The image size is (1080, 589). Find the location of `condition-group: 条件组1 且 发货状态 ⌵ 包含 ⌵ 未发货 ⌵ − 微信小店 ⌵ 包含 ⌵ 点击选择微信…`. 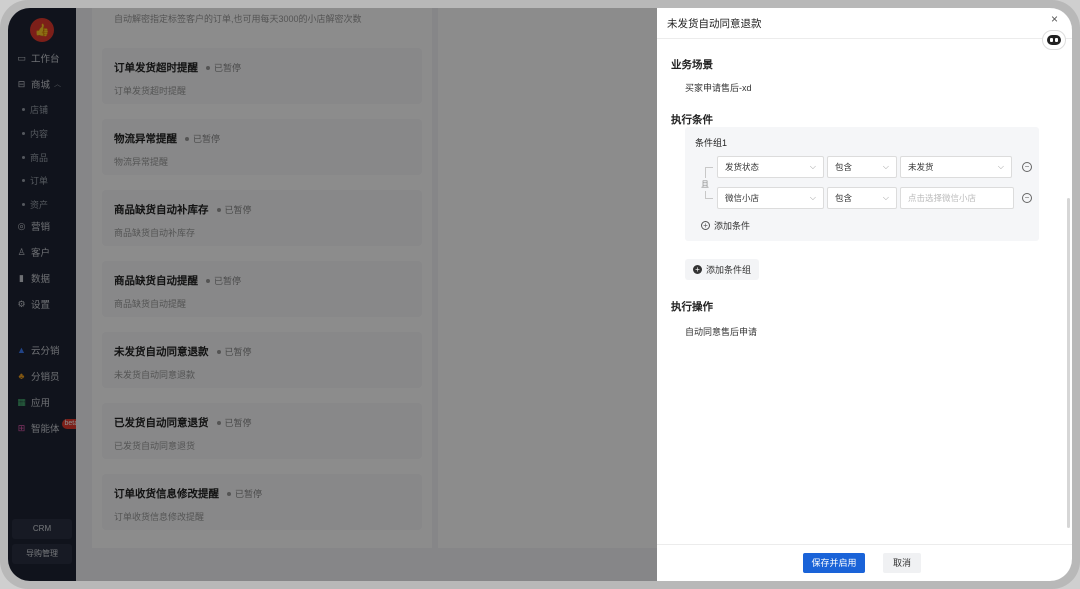

condition-group: 条件组1 且 发货状态 ⌵ 包含 ⌵ 未发货 ⌵ − 微信小店 ⌵ 包含 ⌵ 点击选择微信… is located at coordinates (862, 184).